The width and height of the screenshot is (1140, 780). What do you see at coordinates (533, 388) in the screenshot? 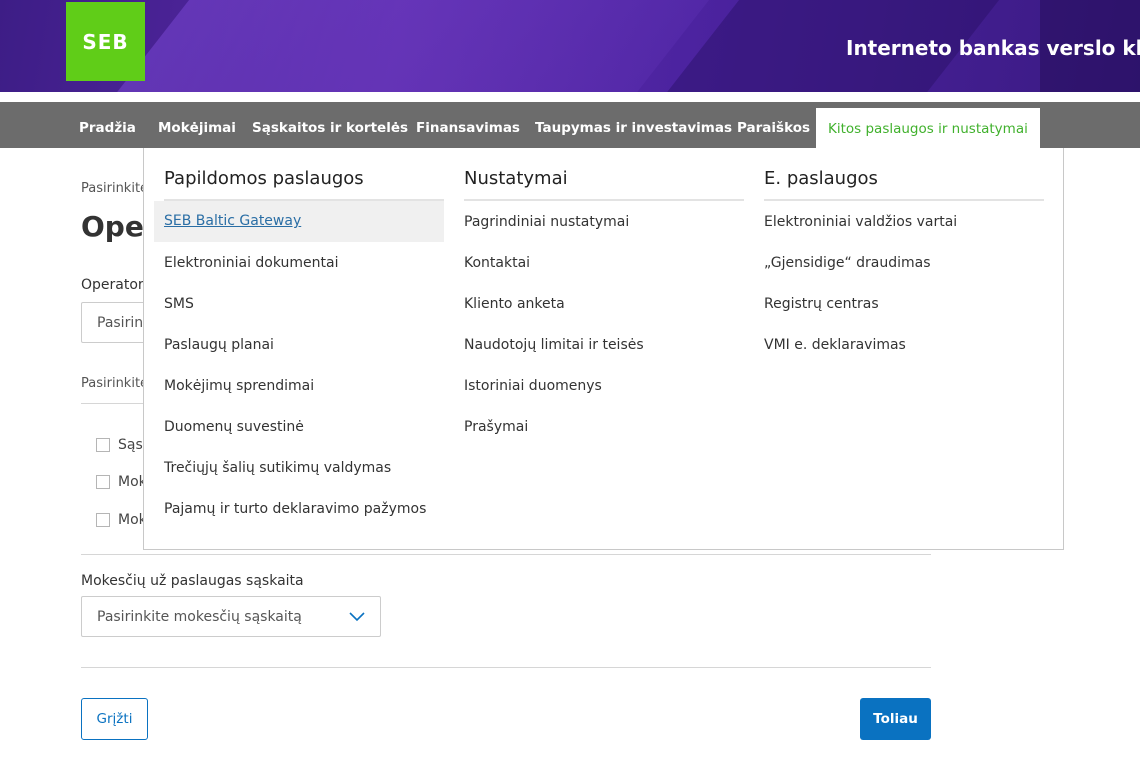
I see `menu-link: Istoriniai duomenys` at bounding box center [533, 388].